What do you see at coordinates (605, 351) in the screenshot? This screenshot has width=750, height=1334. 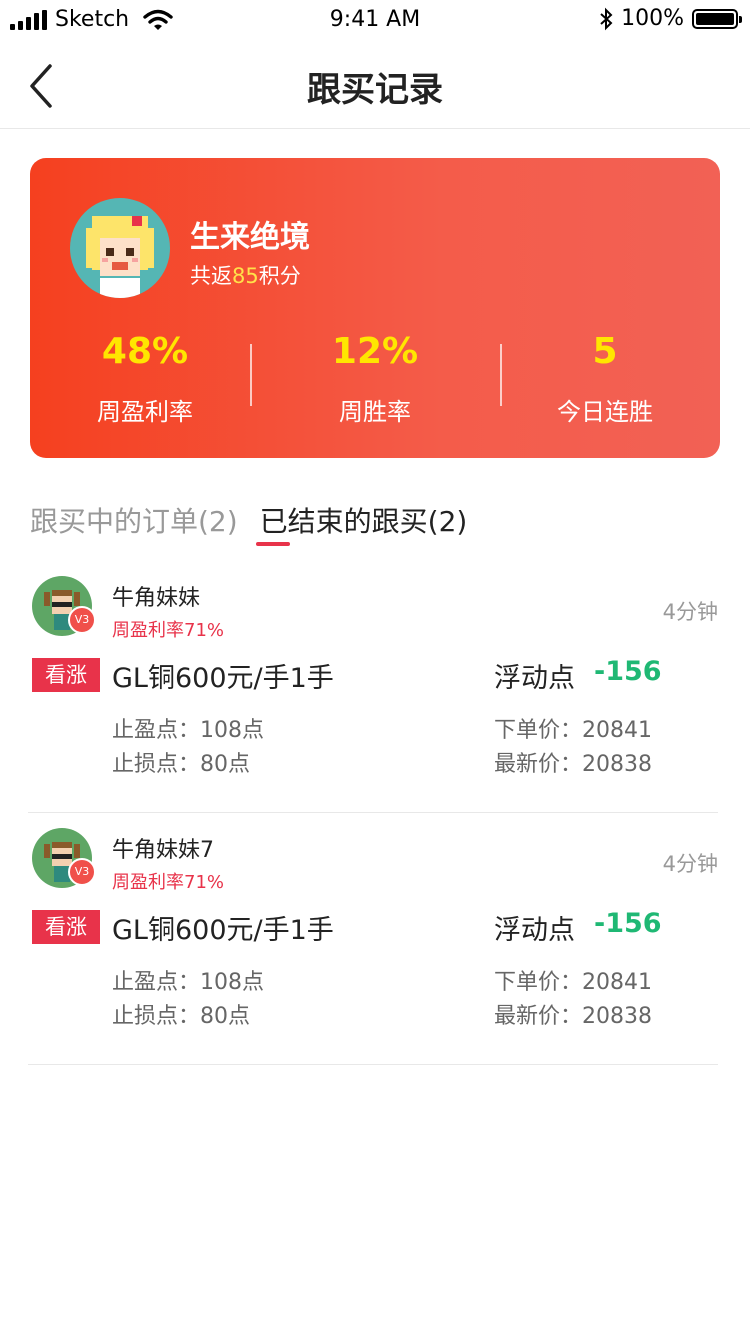 I see `stat-value: 5` at bounding box center [605, 351].